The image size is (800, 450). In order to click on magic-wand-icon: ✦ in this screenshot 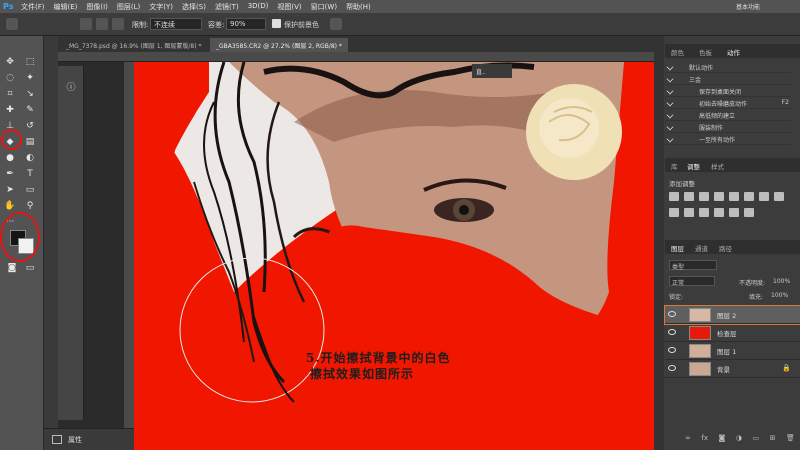, I will do `click(30, 78)`.